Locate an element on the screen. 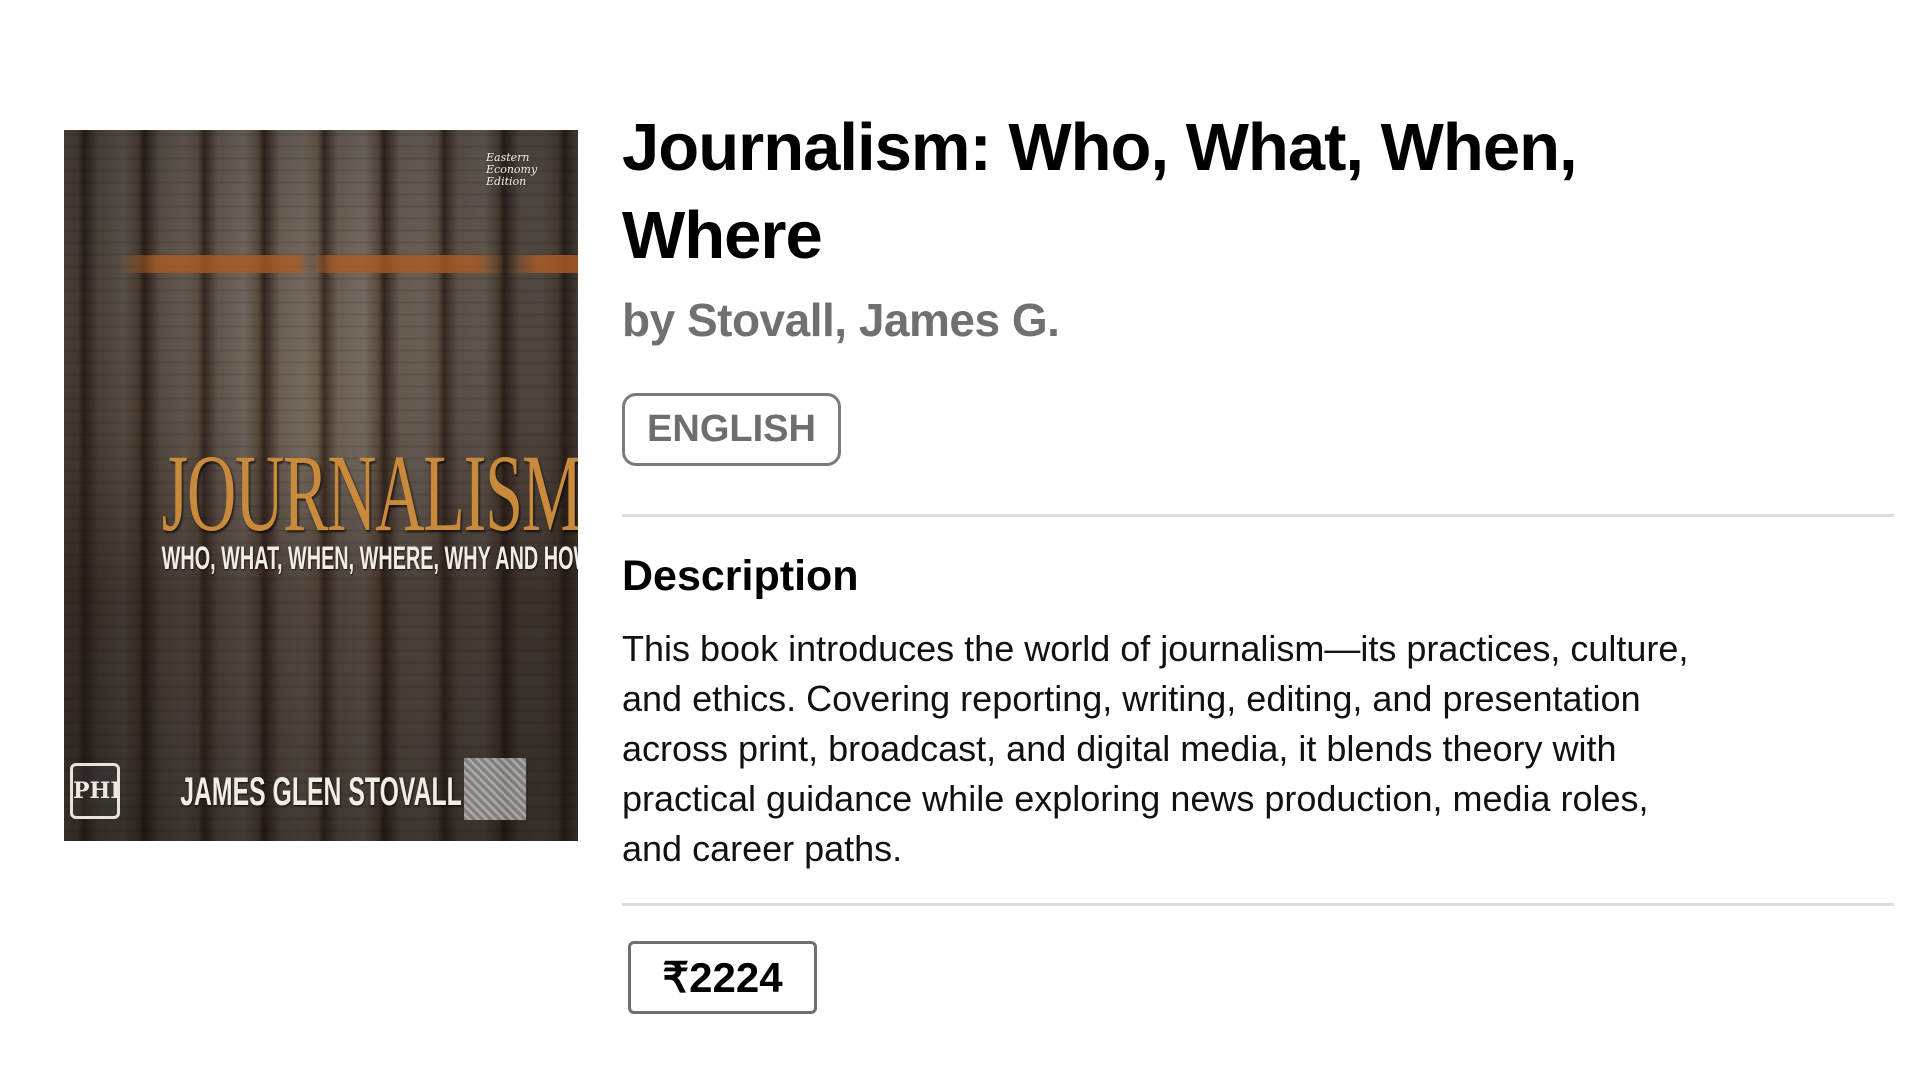  publisher-logo-text: PHI is located at coordinates (97, 791).